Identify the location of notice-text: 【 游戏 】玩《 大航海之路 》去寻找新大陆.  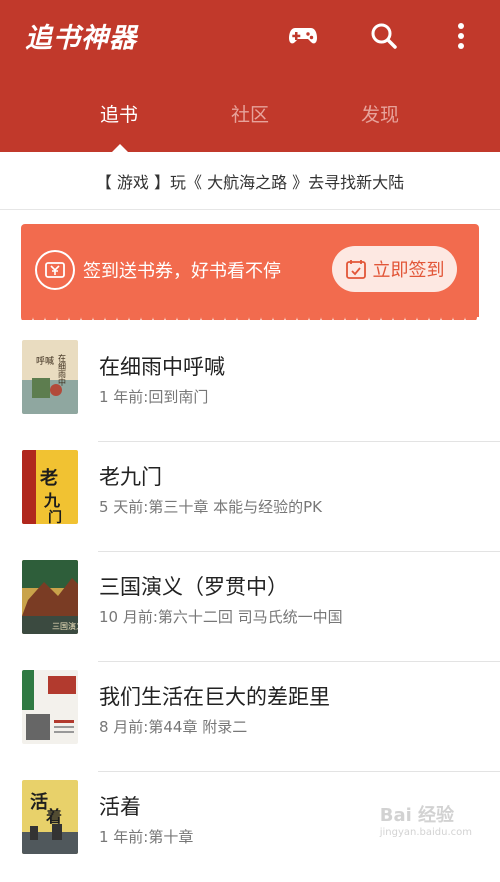
(250, 182).